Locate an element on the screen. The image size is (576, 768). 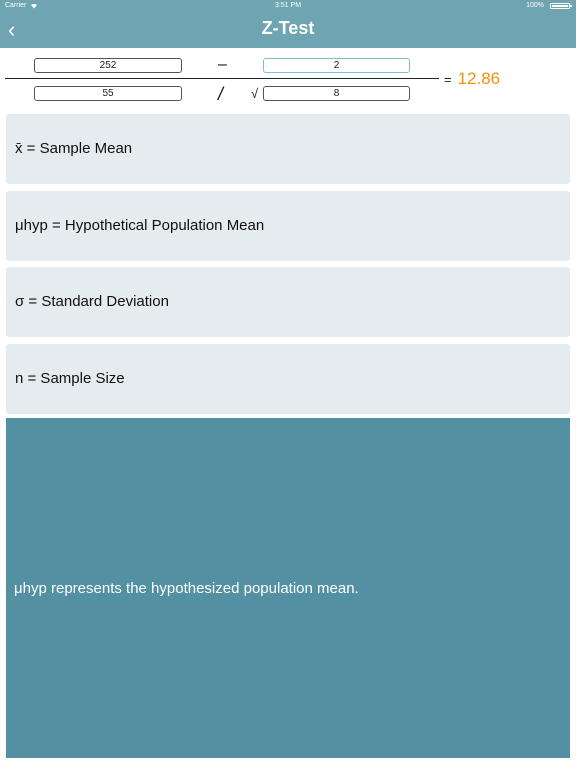
status-time: 3:51 PM is located at coordinates (288, 5).